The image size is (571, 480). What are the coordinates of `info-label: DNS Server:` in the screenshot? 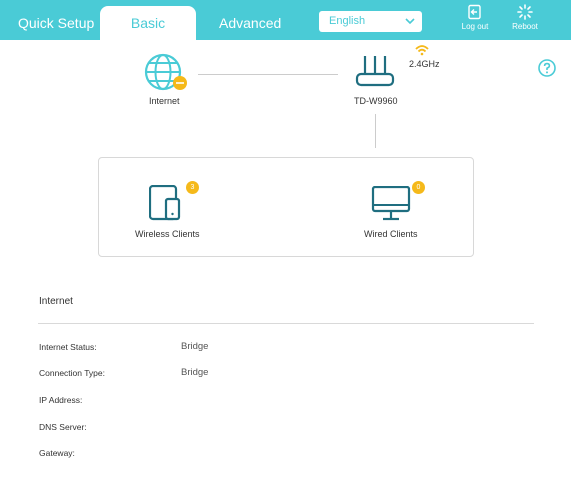 It's located at (63, 427).